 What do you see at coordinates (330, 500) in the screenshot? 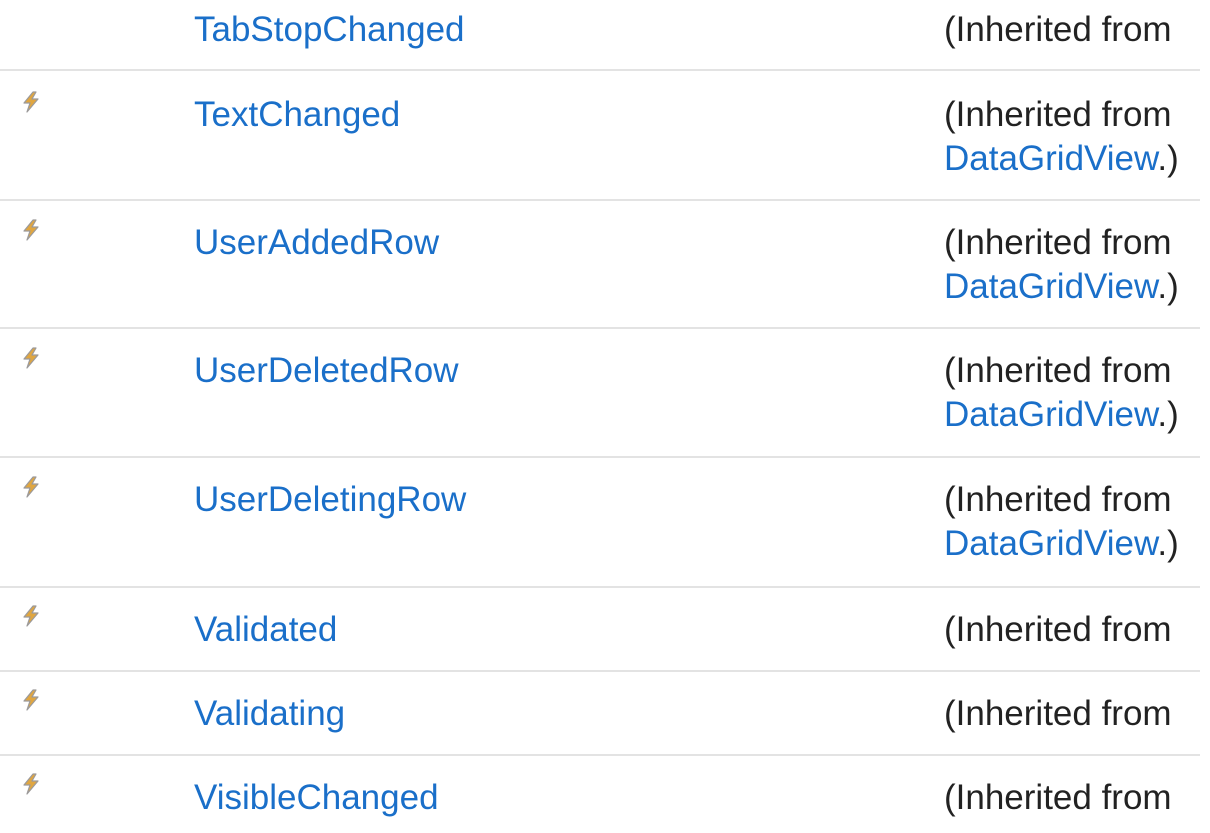
I see `event-link: UserDeletingRow` at bounding box center [330, 500].